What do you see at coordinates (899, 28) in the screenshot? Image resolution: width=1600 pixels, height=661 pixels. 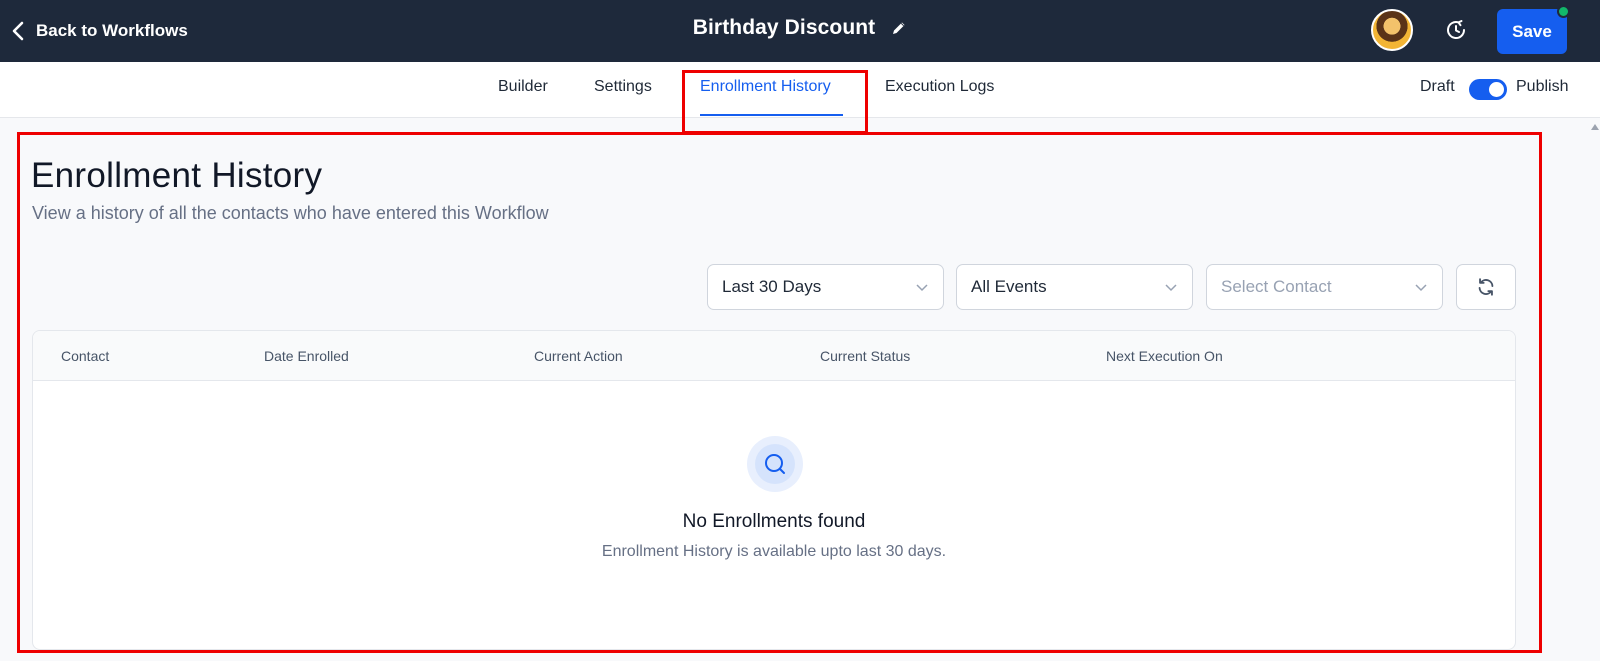 I see `pencil-icon` at bounding box center [899, 28].